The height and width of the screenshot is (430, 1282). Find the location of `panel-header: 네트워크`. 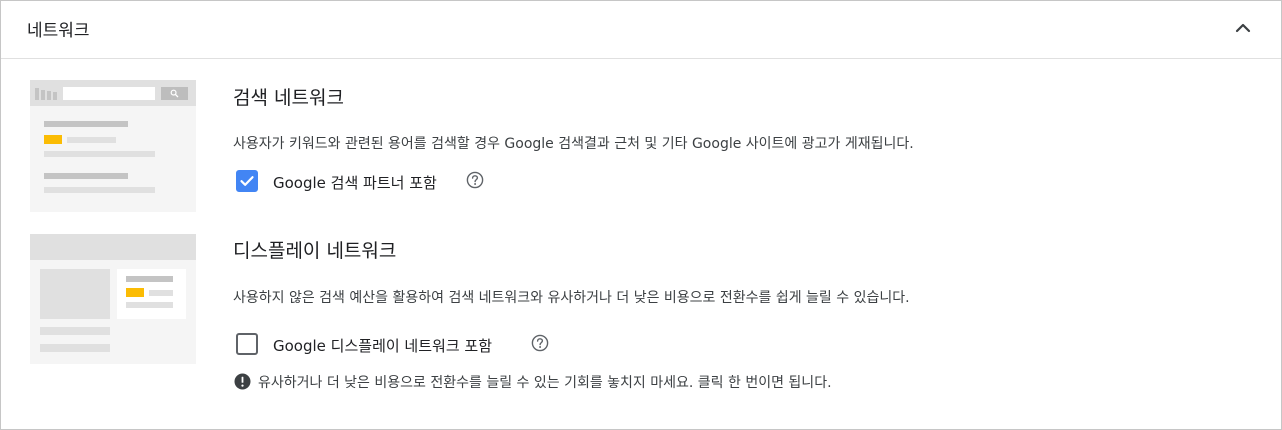

panel-header: 네트워크 is located at coordinates (641, 30).